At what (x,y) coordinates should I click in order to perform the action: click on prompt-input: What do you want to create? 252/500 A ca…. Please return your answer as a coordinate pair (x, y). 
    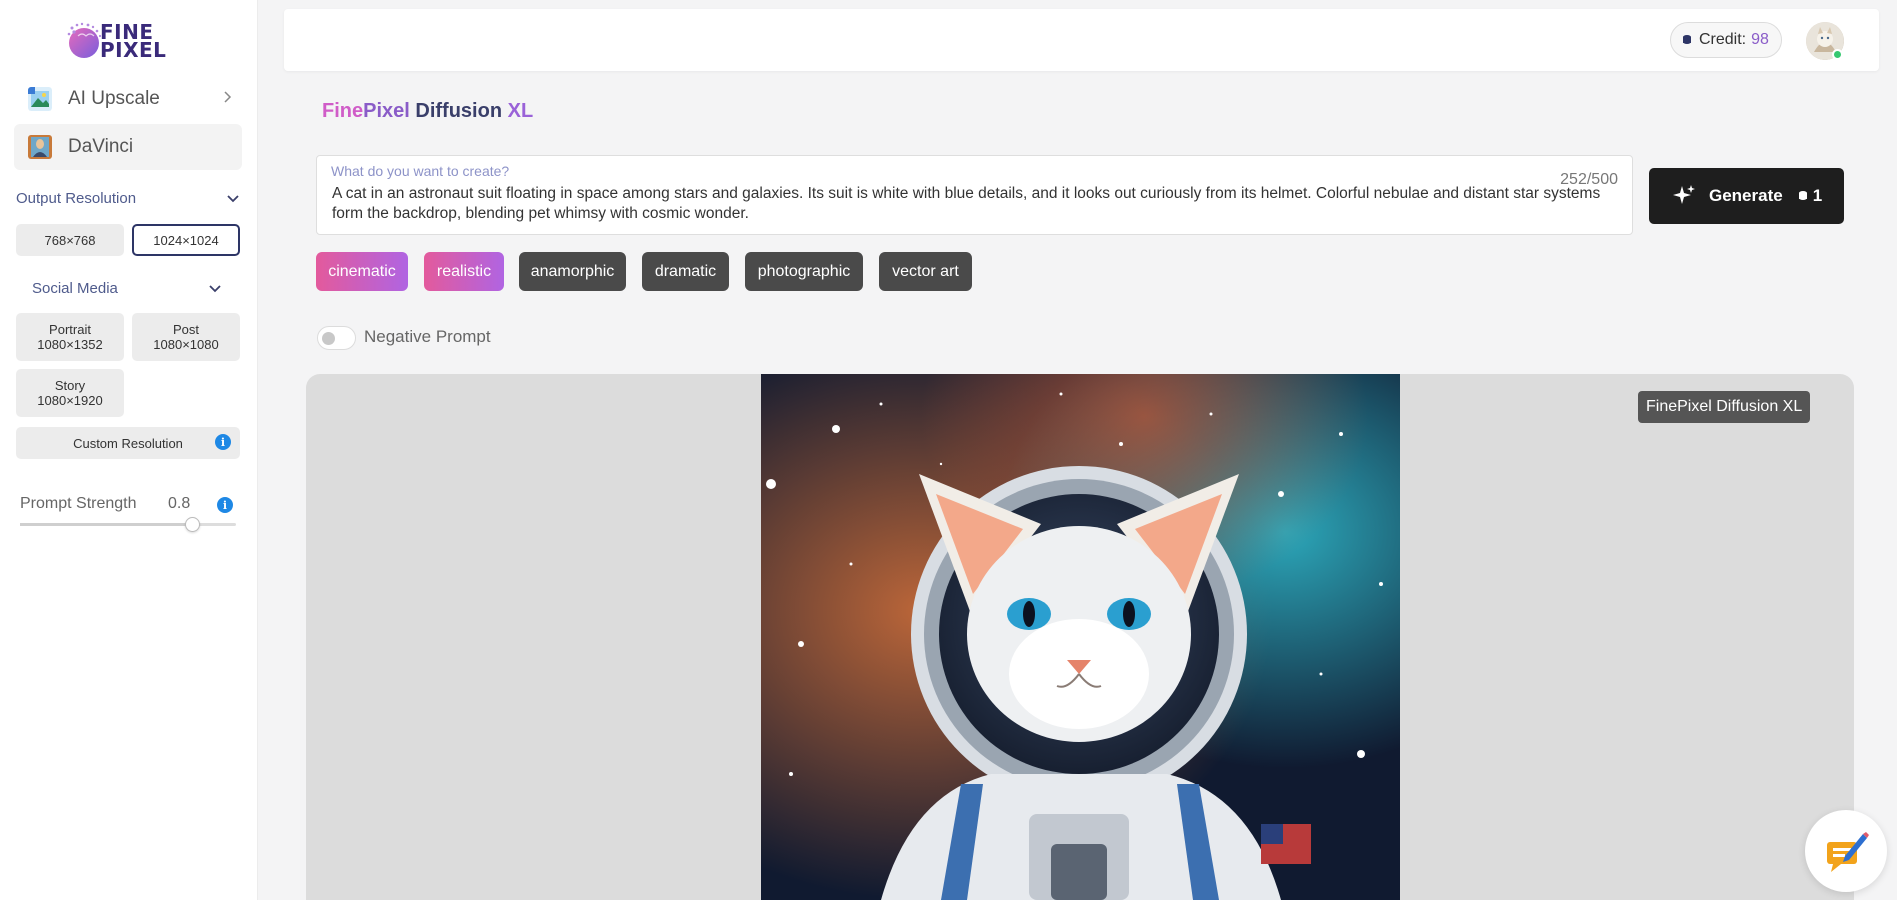
    Looking at the image, I should click on (974, 195).